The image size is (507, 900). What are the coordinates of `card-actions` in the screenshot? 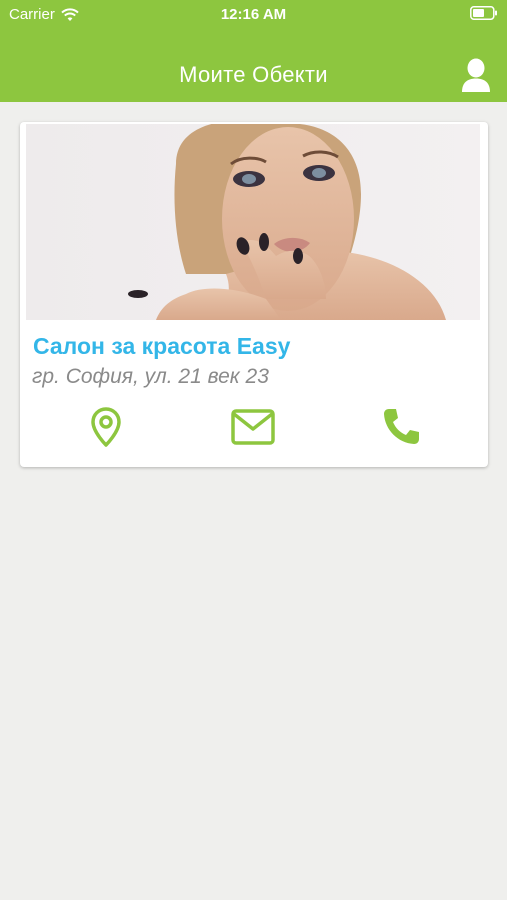 It's located at (254, 427).